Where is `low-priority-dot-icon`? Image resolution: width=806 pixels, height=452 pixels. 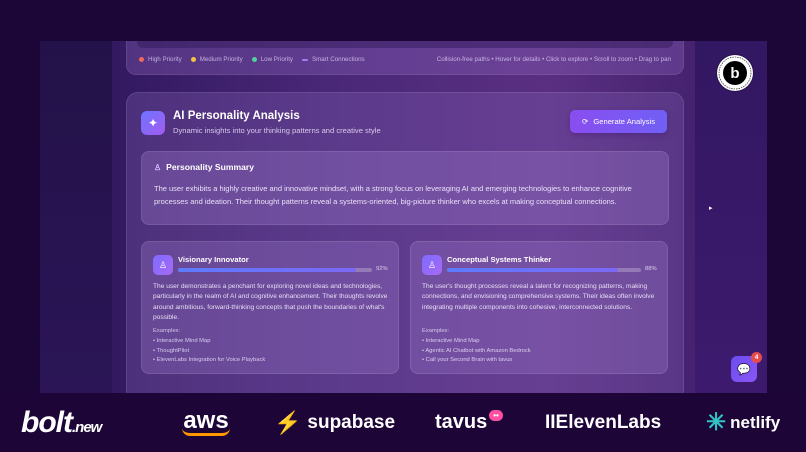
low-priority-dot-icon is located at coordinates (254, 59).